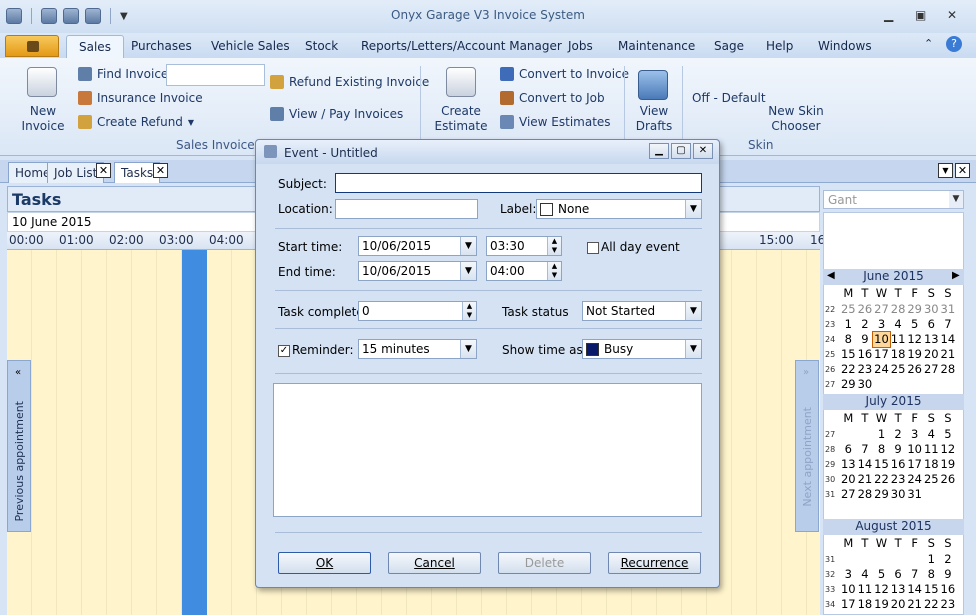 This screenshot has height=615, width=976. I want to click on view-mode-select: Gant ▼, so click(893, 199).